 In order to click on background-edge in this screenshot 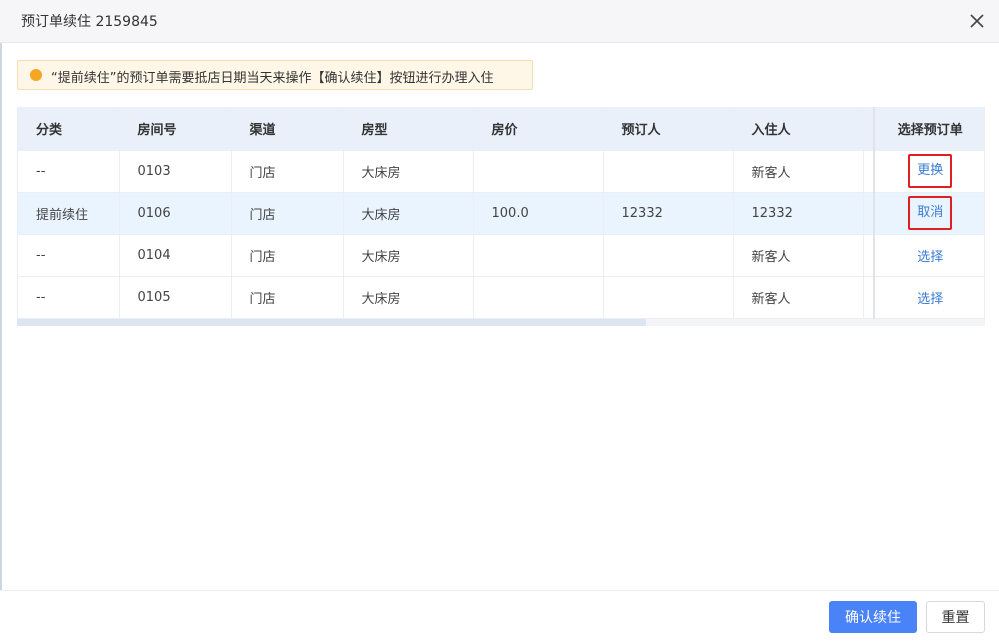, I will do `click(1, 321)`.